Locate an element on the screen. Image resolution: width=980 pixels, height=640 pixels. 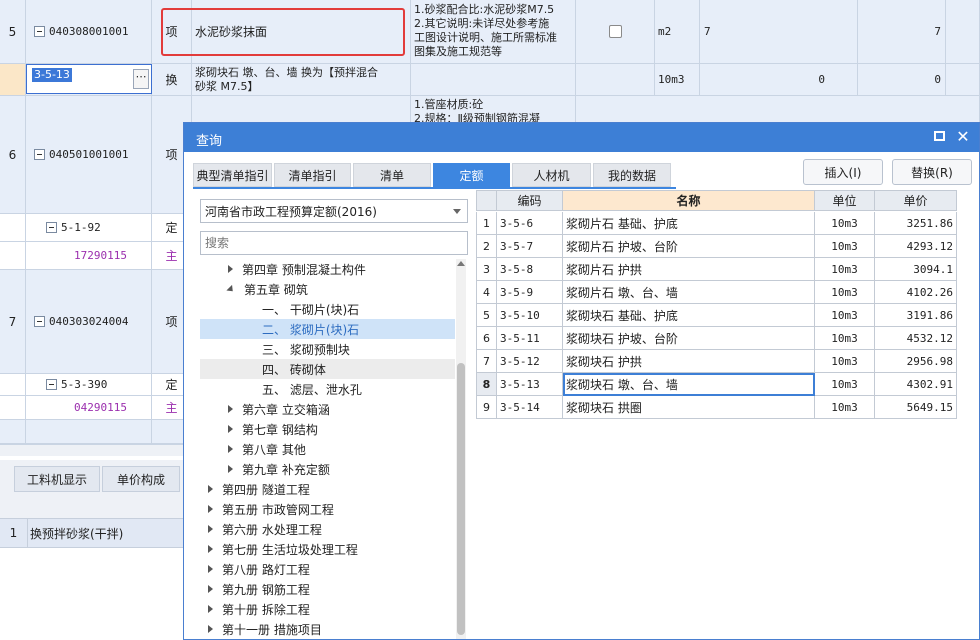
code-cell: 3-5-13 is located at coordinates (530, 384).